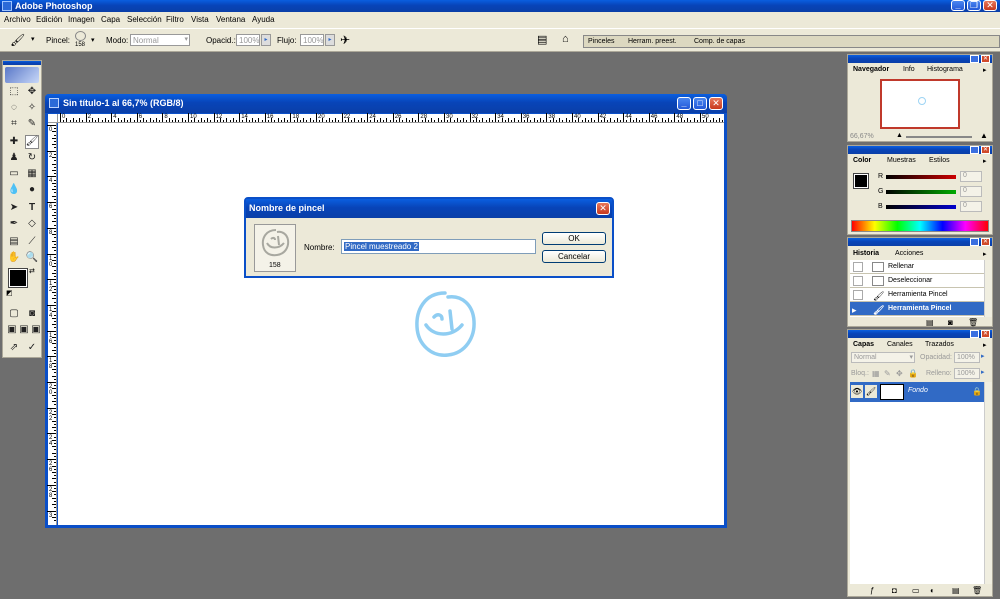  Describe the element at coordinates (160, 40) in the screenshot. I see `mode-select: Normal ▾` at that location.